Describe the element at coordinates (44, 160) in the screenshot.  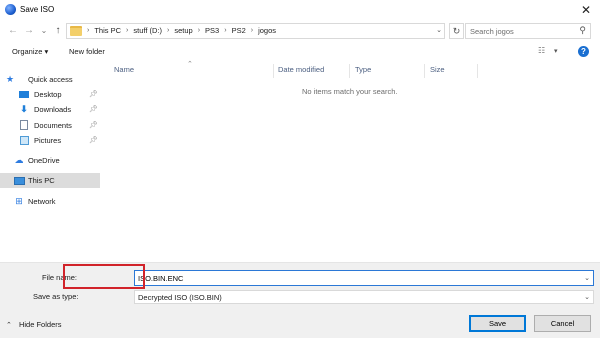
I see `sidebar-item-label: OneDrive` at that location.